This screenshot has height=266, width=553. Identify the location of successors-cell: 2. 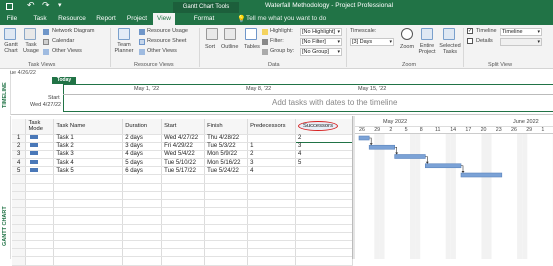
(324, 138).